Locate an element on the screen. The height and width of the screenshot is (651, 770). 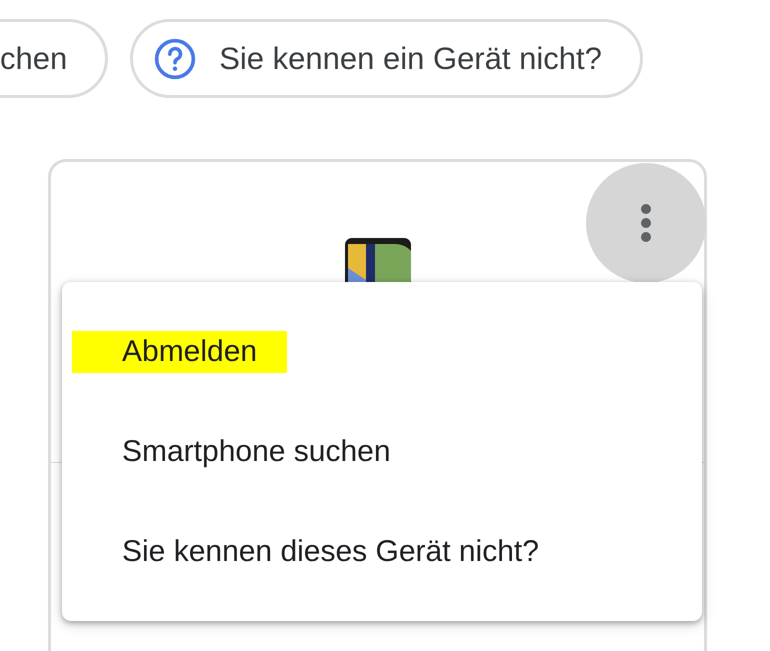
menu-item: Abmelden is located at coordinates (180, 352).